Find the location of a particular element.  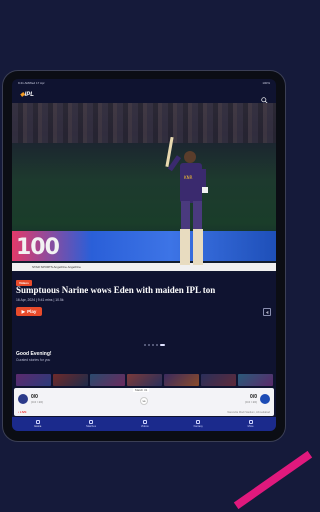

home-icon is located at coordinates (37, 422).